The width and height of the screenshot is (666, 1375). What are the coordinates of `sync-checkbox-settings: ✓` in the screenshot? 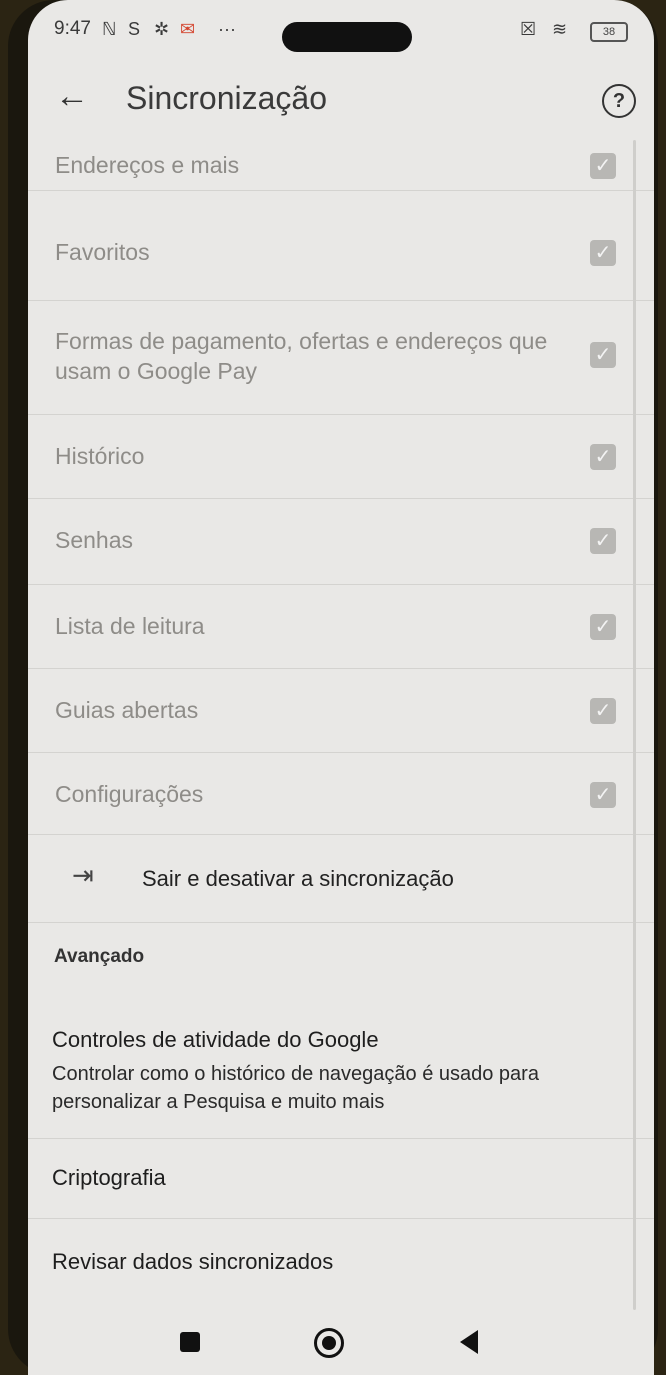 It's located at (603, 795).